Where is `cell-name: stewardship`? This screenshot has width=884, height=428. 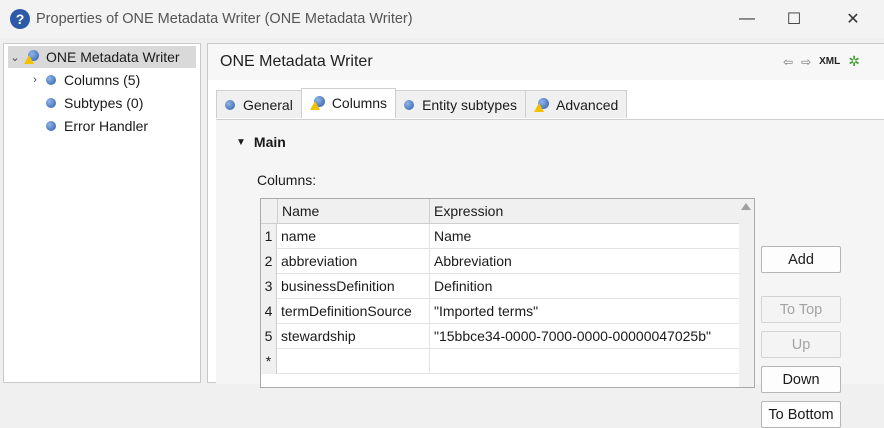
cell-name: stewardship is located at coordinates (353, 336).